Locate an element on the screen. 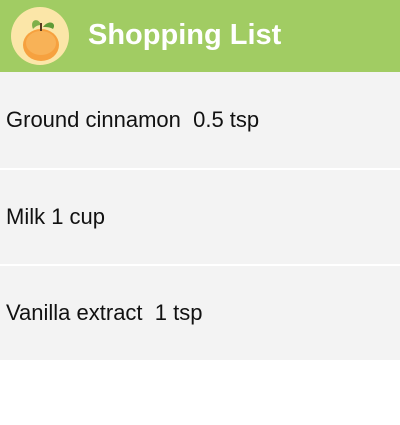 This screenshot has width=400, height=425. item-label: Ground cinnamon 0.5 tsp is located at coordinates (133, 119).